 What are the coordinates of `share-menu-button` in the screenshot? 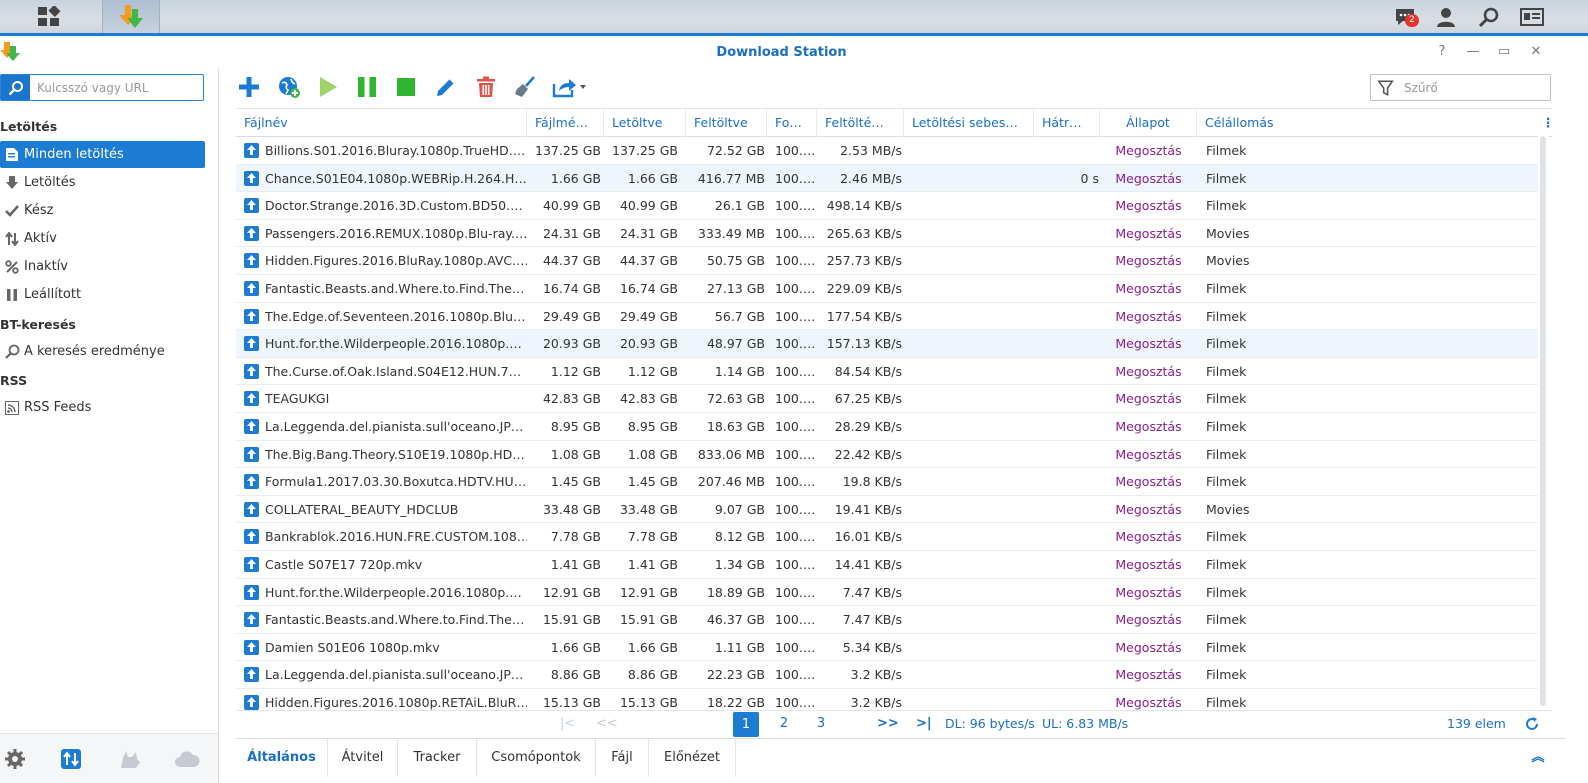 It's located at (569, 87).